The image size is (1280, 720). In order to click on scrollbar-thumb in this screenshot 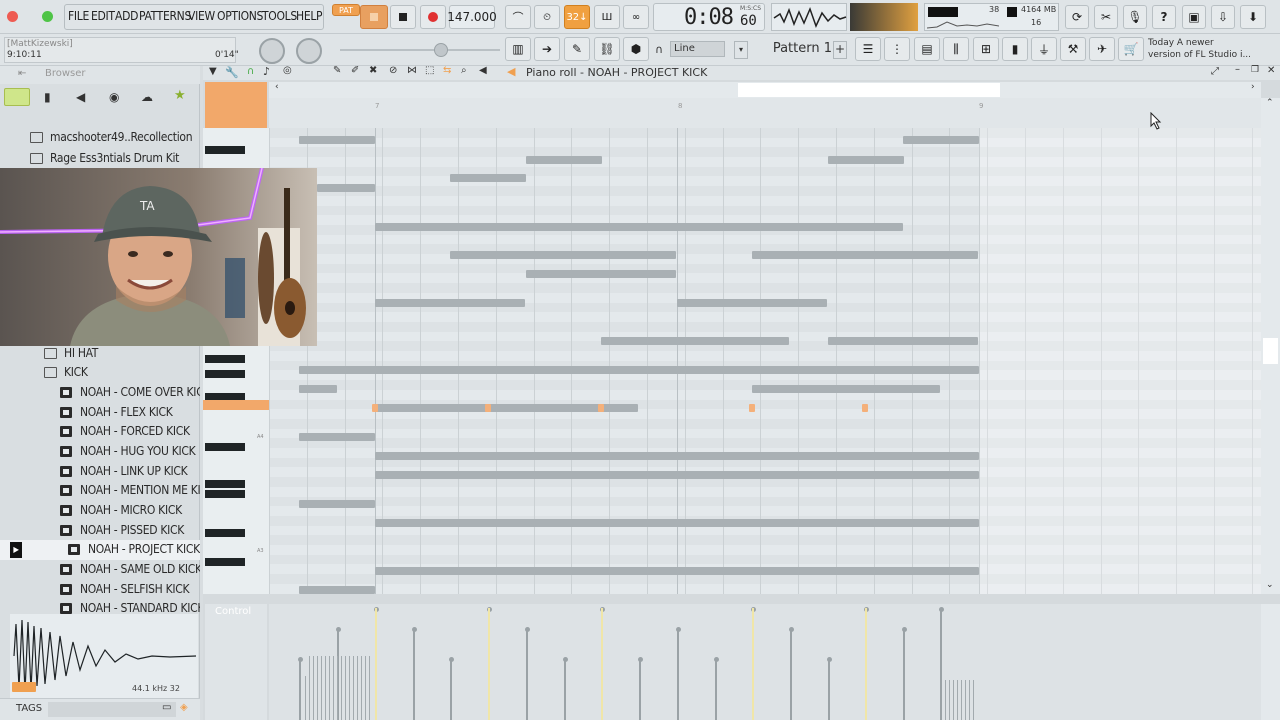, I will do `click(869, 90)`.